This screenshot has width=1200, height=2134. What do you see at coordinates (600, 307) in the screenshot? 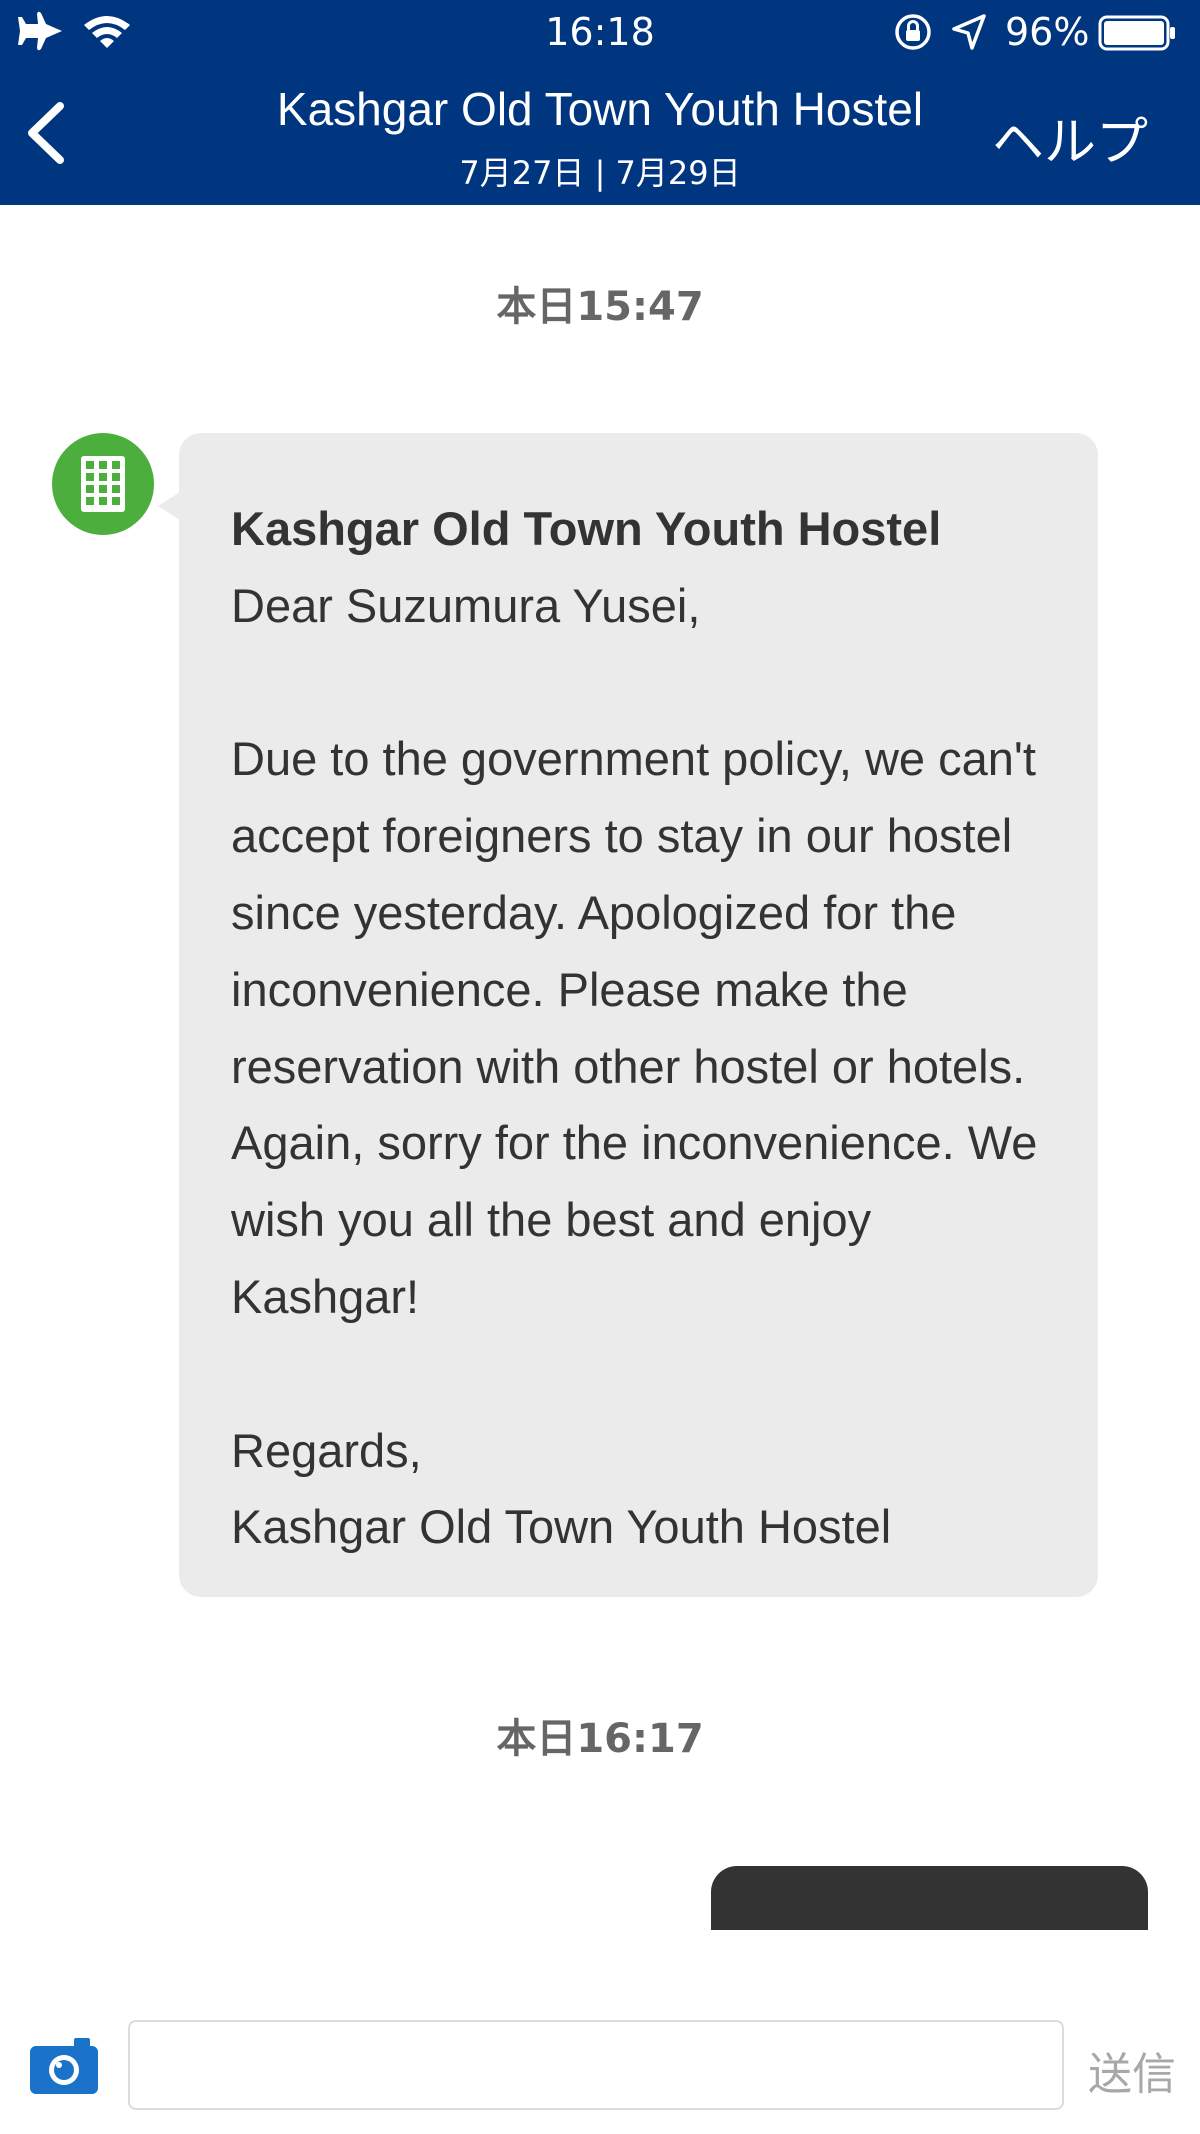
I see `message-timestamp: 本日15:47` at bounding box center [600, 307].